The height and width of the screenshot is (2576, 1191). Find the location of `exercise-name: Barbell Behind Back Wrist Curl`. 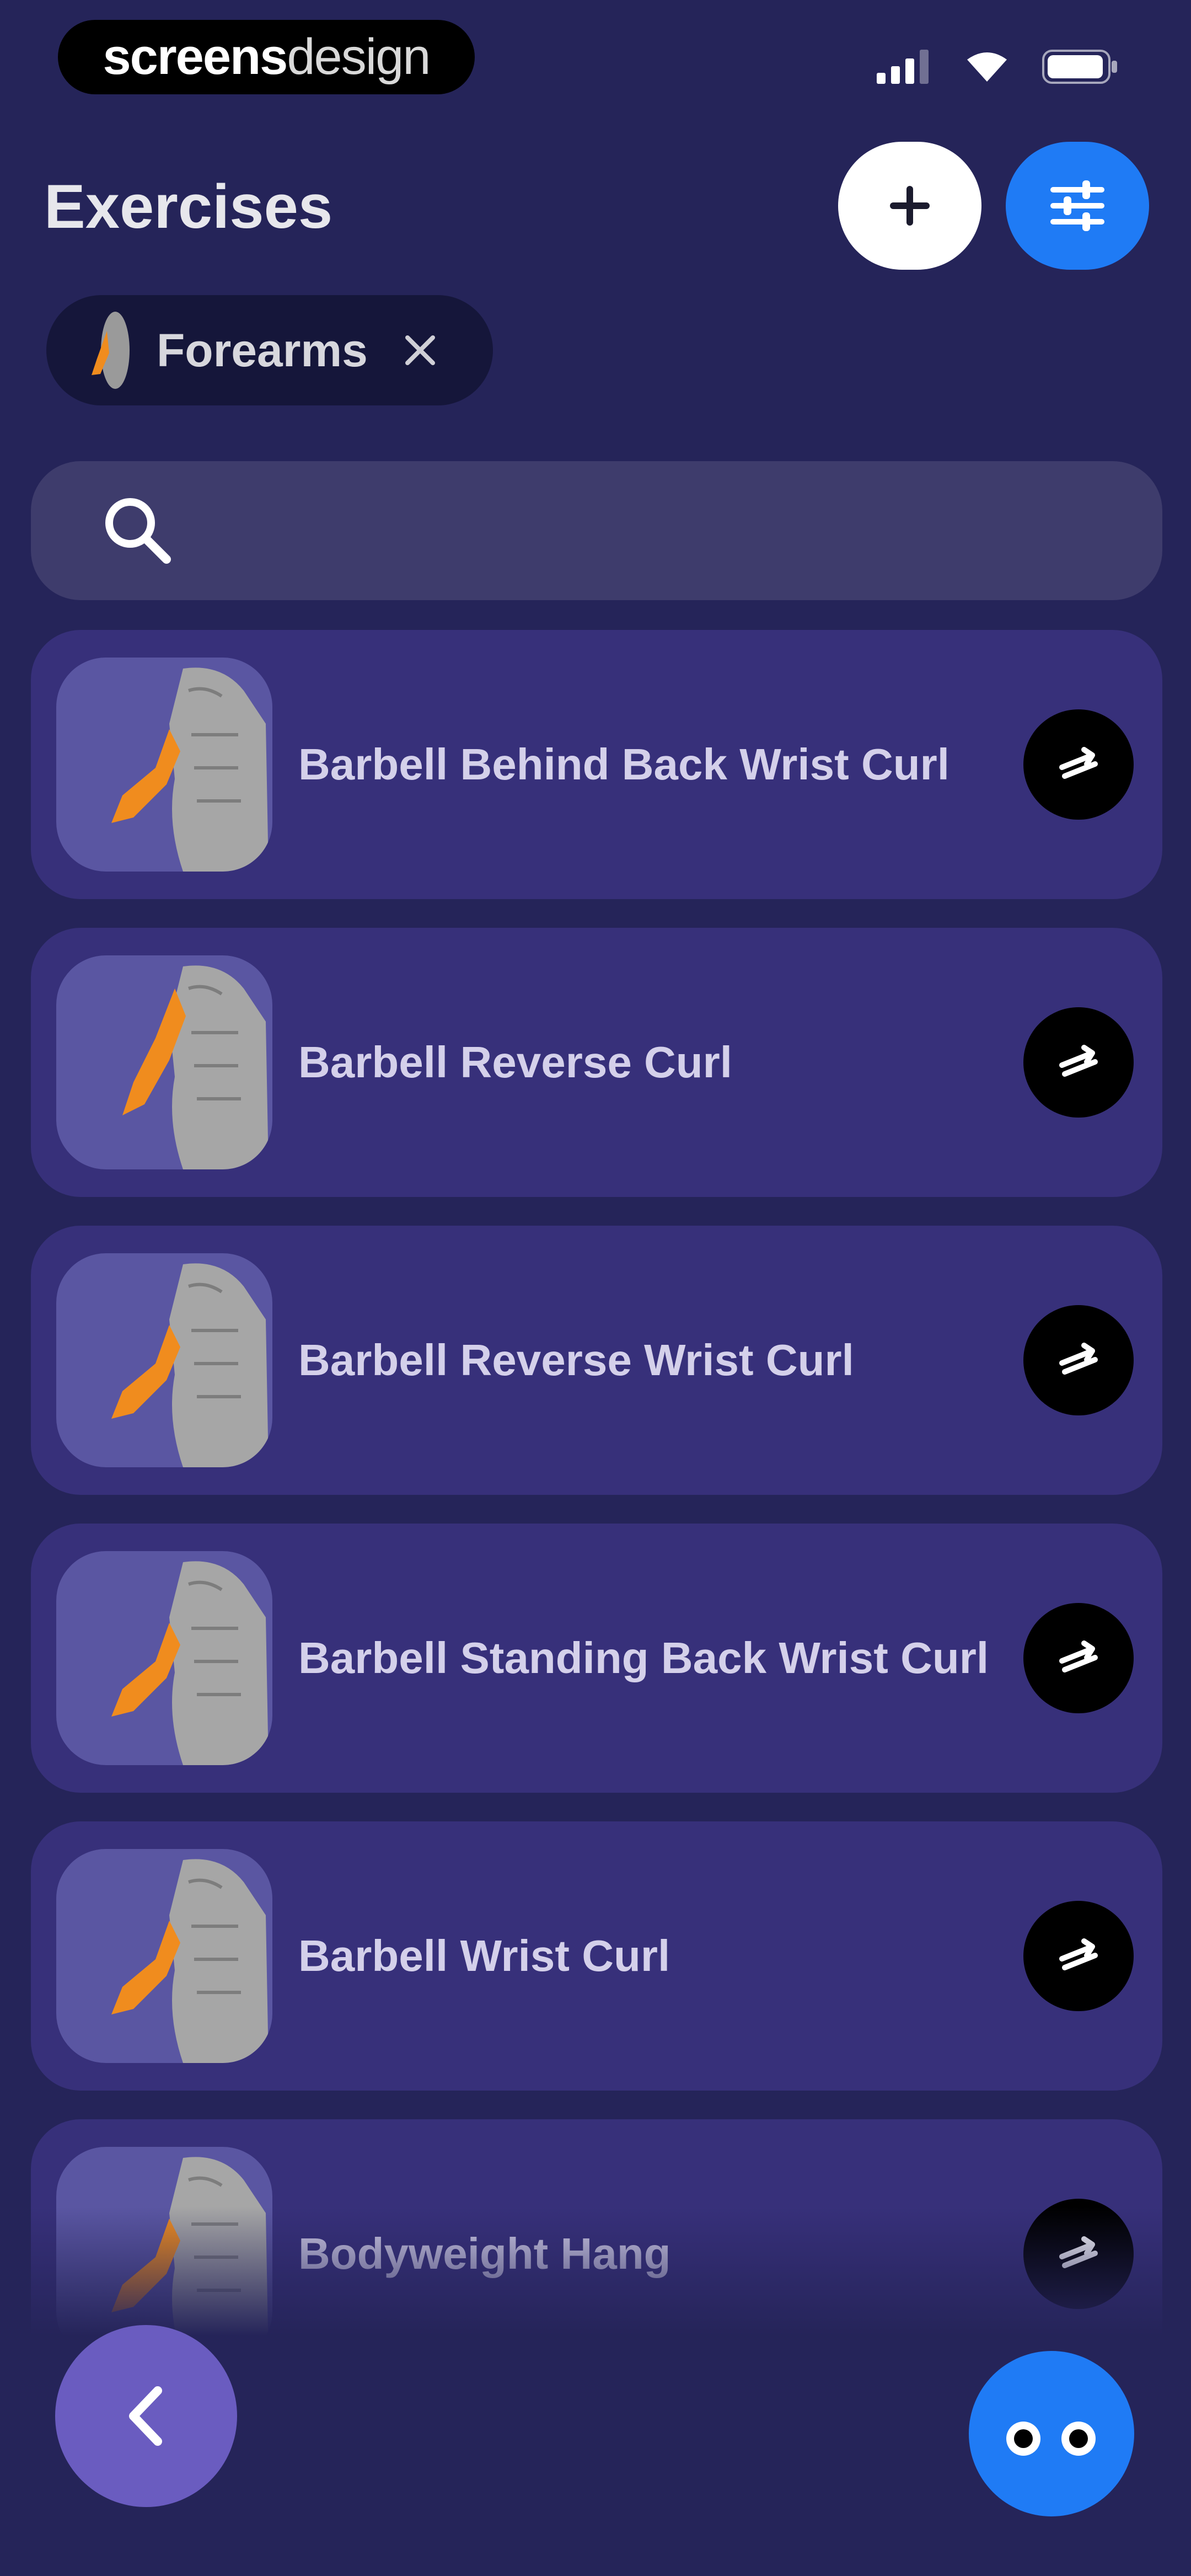

exercise-name: Barbell Behind Back Wrist Curl is located at coordinates (624, 764).